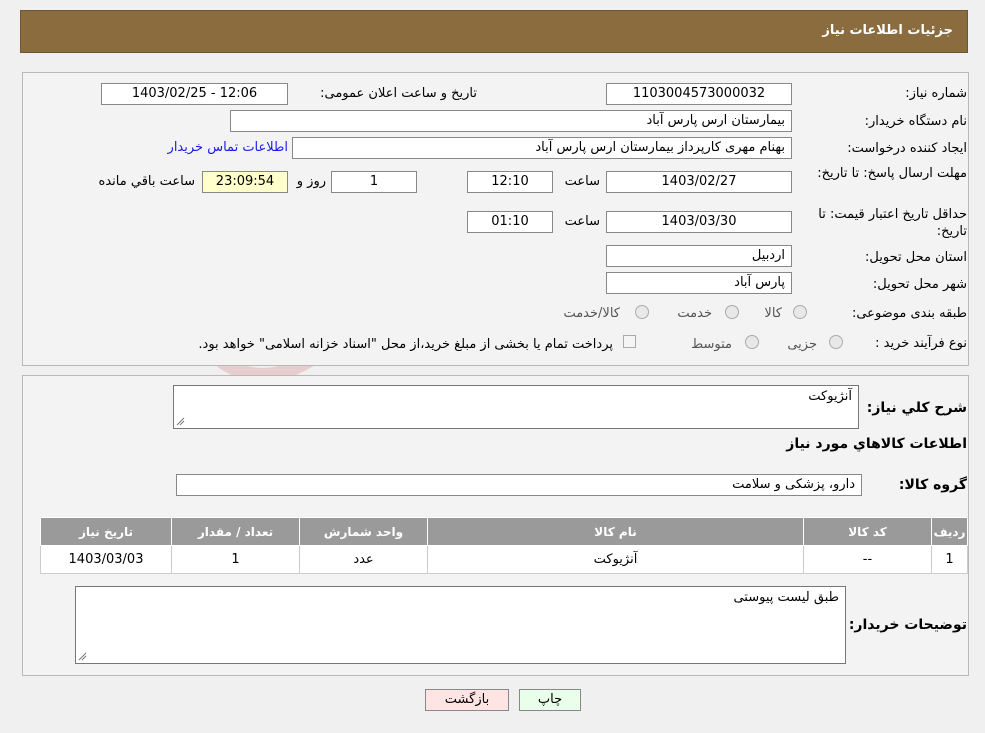  I want to click on need-number-label: شماره نیاز:, so click(936, 93).